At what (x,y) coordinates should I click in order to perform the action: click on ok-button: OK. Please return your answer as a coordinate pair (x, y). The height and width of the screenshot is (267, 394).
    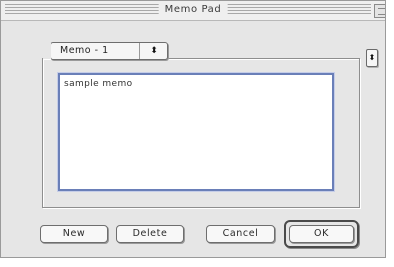
    Looking at the image, I should click on (321, 234).